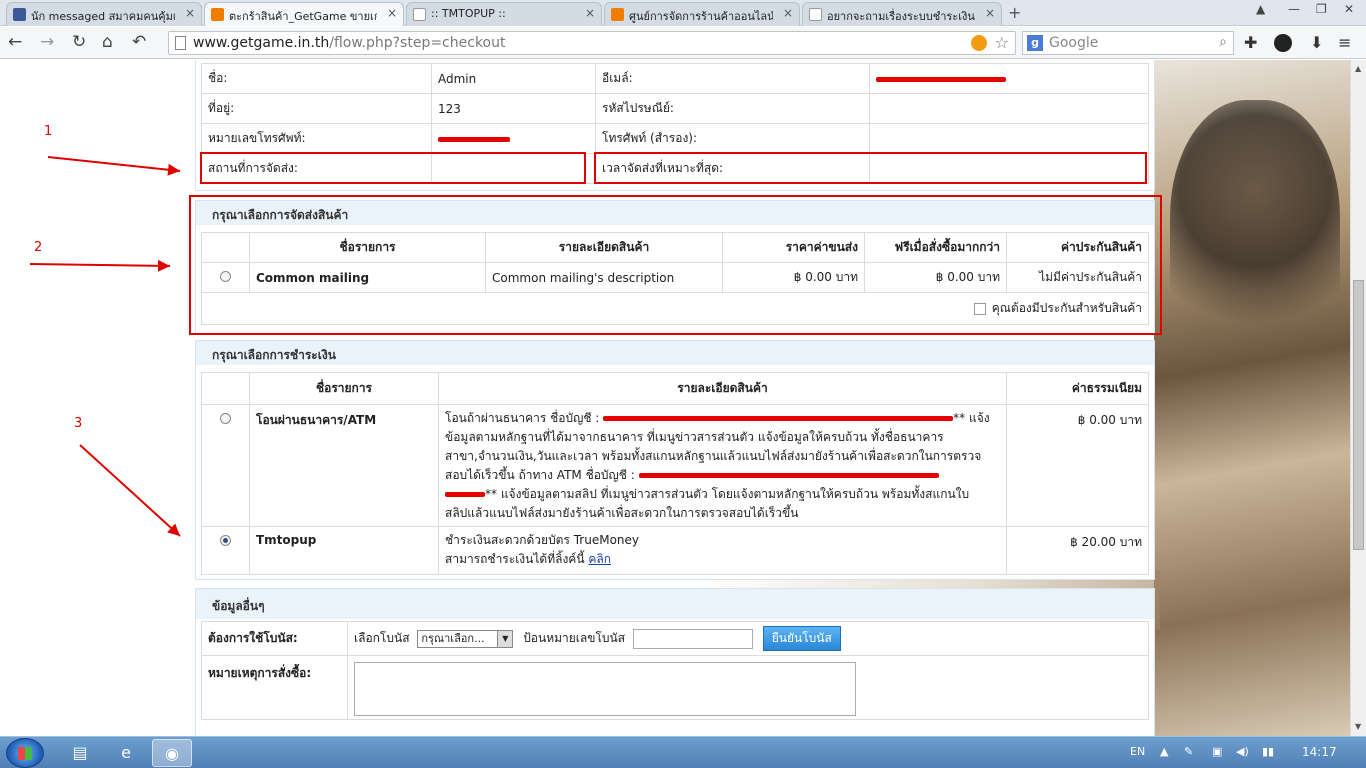 The width and height of the screenshot is (1366, 768). What do you see at coordinates (722, 475) in the screenshot?
I see `bank-desc-line: สอบได้เร็วขึ้น ถ้าทาง ATM ชื่อบัญชี :` at bounding box center [722, 475].